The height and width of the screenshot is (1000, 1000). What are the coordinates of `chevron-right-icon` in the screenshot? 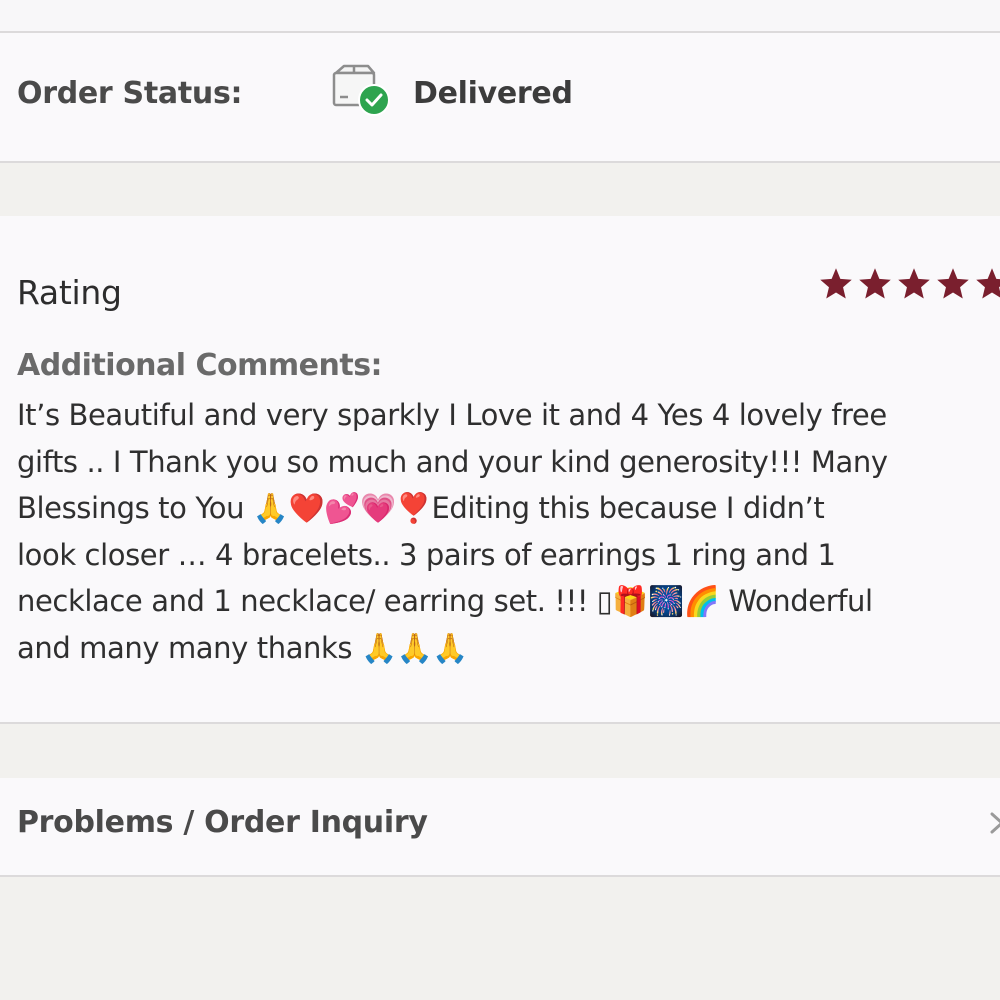 It's located at (995, 823).